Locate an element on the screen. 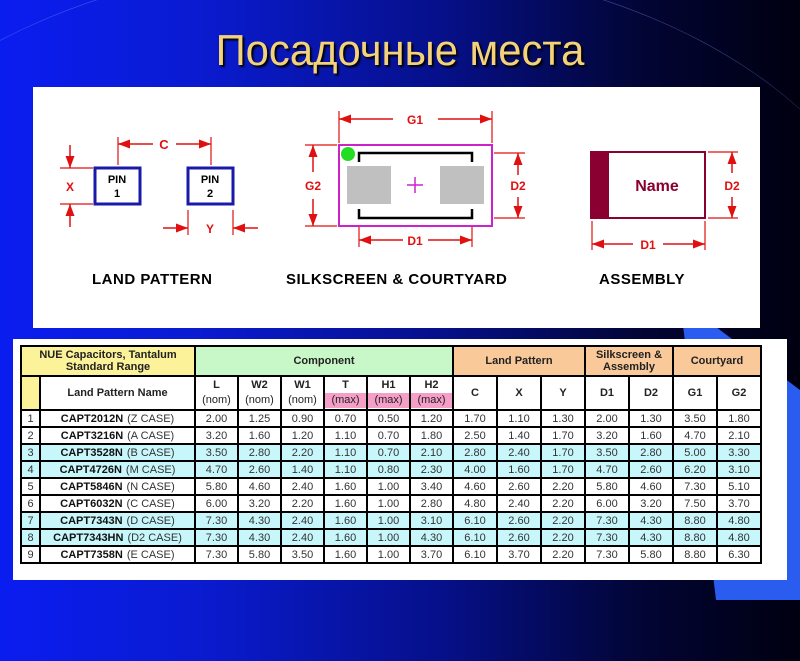  column-unit: (nom) is located at coordinates (259, 400).